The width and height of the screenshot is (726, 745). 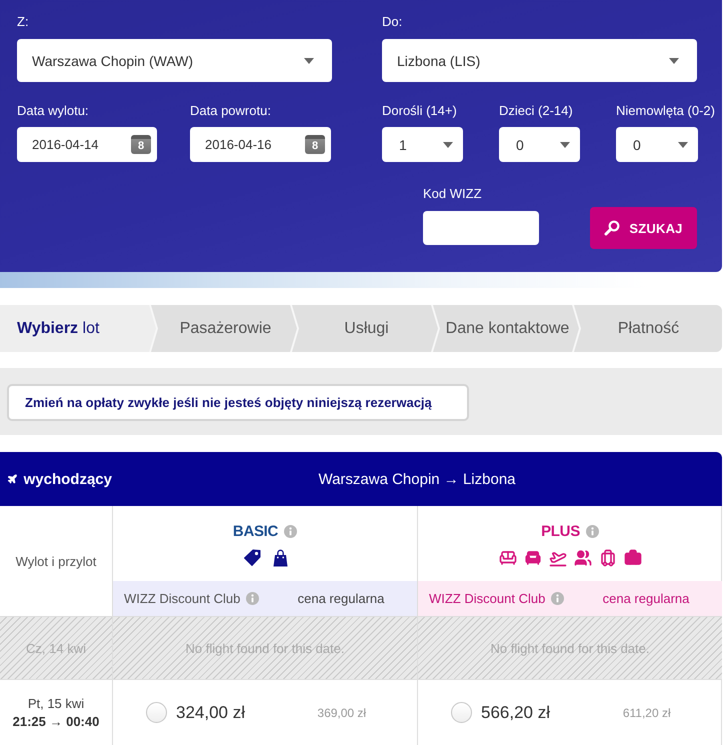 I want to click on passenger-count-select: 1, so click(x=422, y=144).